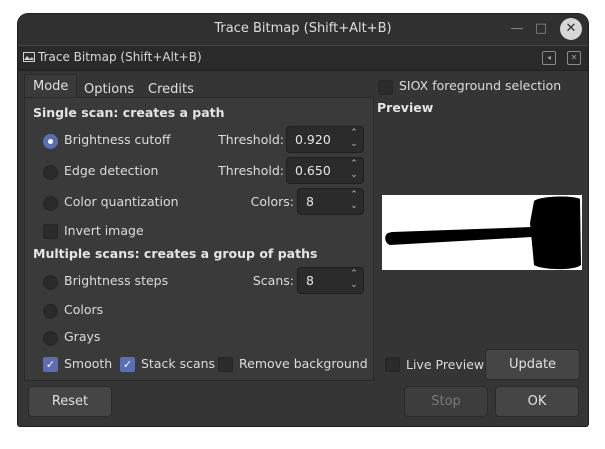  I want to click on colors-count-spinbox: 8 ⌃ ⌄, so click(330, 201).